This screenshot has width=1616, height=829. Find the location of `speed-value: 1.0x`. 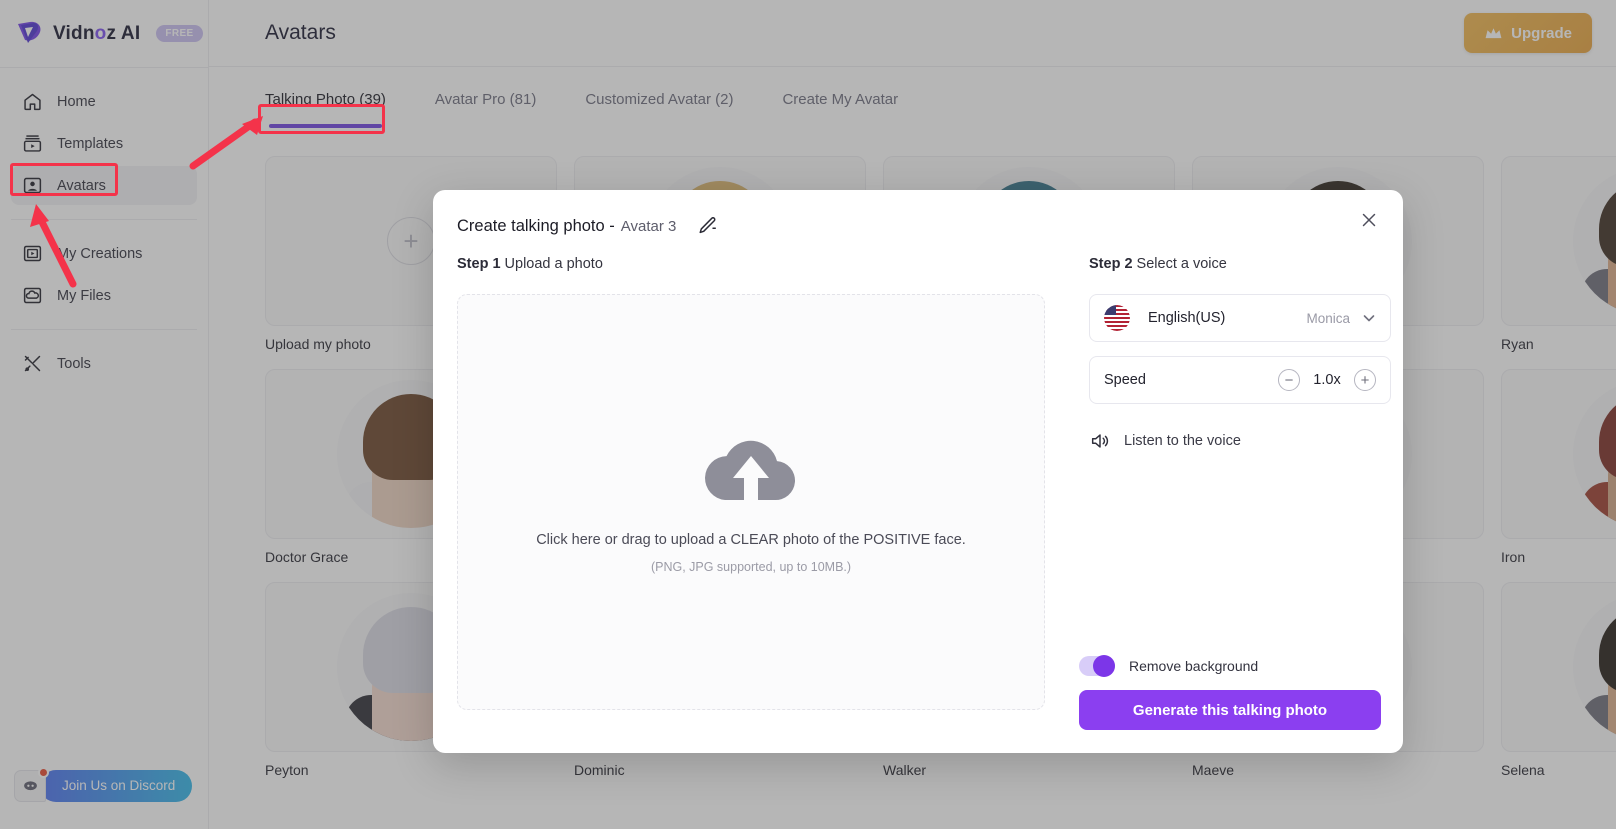

speed-value: 1.0x is located at coordinates (1327, 380).